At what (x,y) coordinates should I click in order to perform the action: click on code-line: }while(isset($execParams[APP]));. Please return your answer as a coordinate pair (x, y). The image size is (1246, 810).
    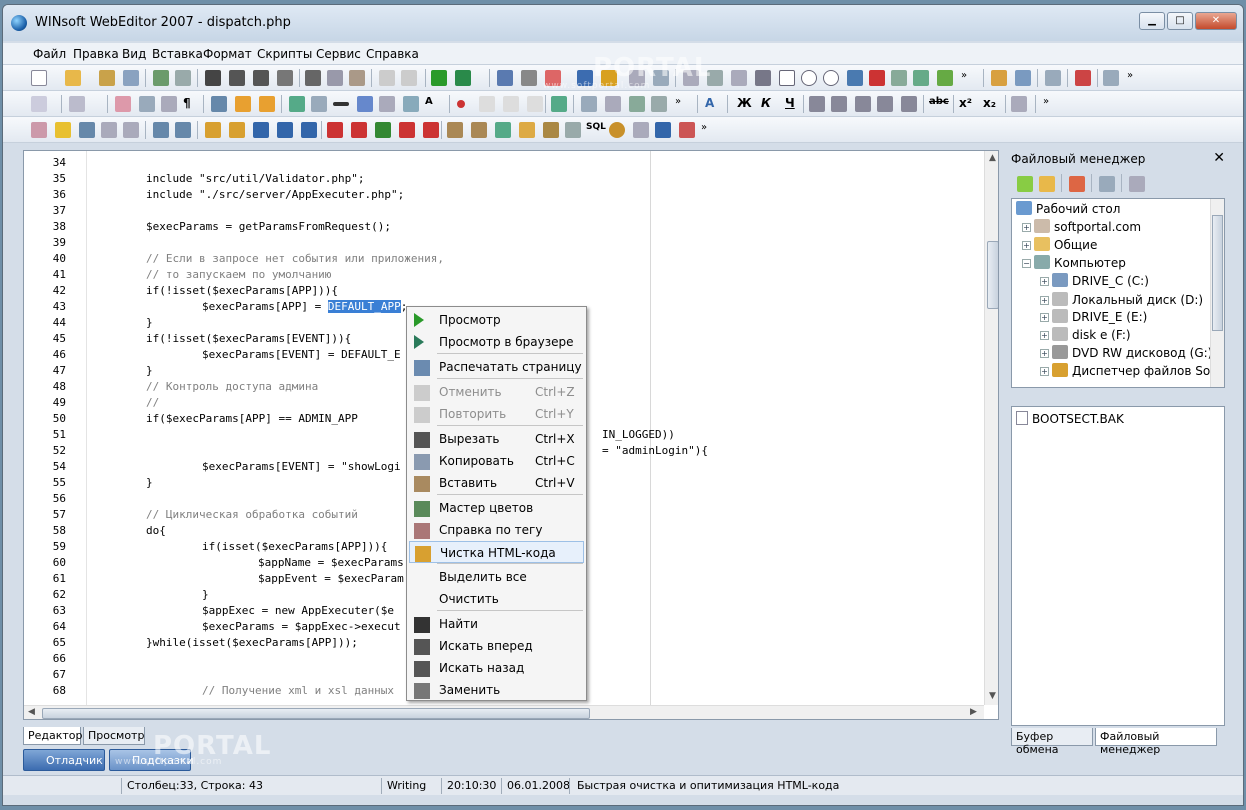
    Looking at the image, I should click on (252, 643).